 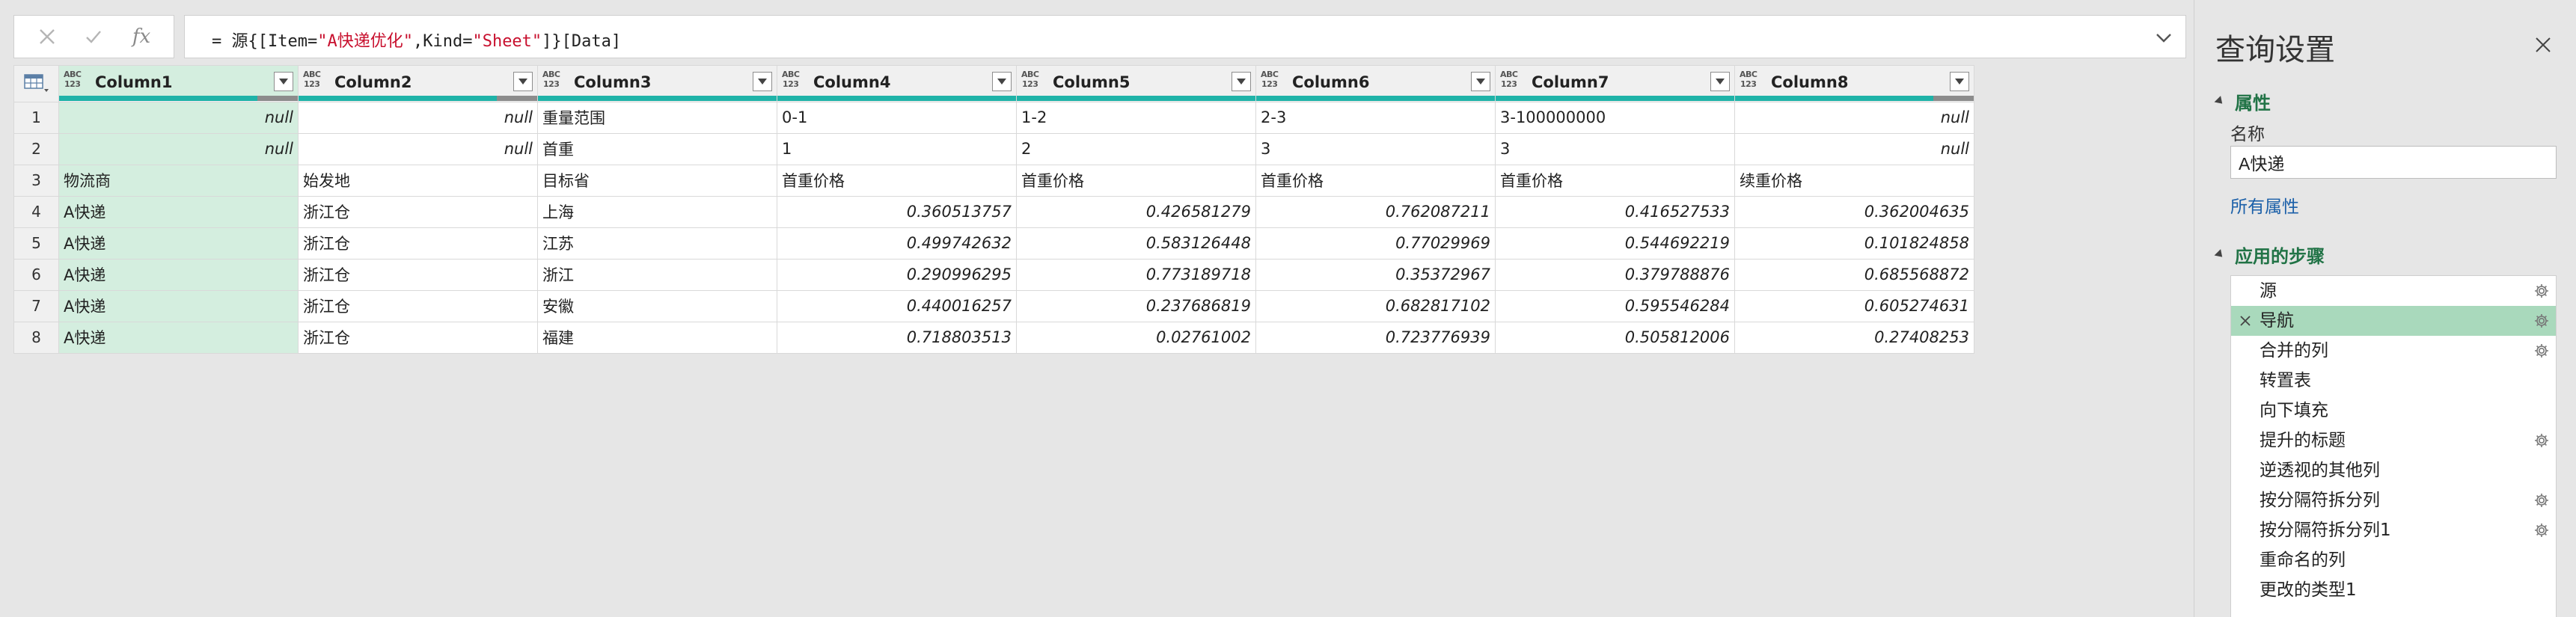 What do you see at coordinates (657, 118) in the screenshot?
I see `table-cell: 重量范围` at bounding box center [657, 118].